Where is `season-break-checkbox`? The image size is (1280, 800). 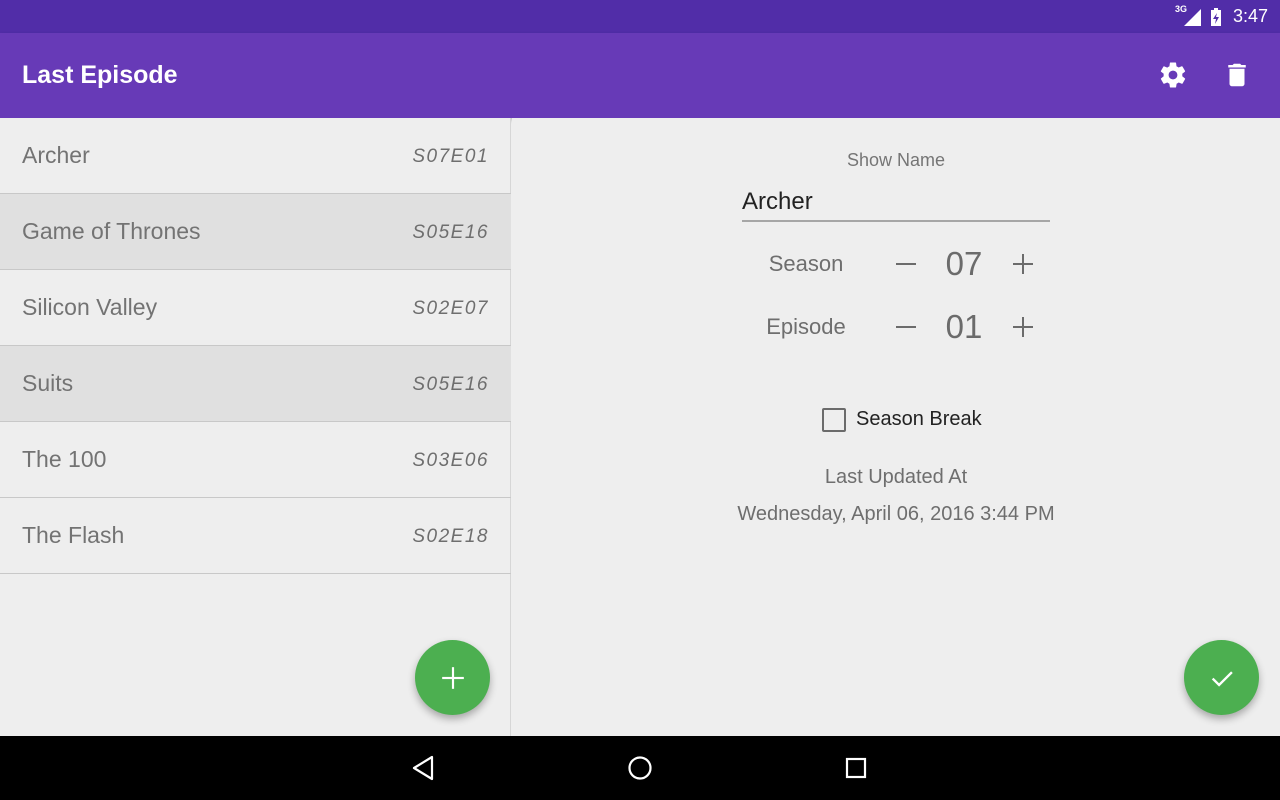
season-break-checkbox is located at coordinates (834, 420).